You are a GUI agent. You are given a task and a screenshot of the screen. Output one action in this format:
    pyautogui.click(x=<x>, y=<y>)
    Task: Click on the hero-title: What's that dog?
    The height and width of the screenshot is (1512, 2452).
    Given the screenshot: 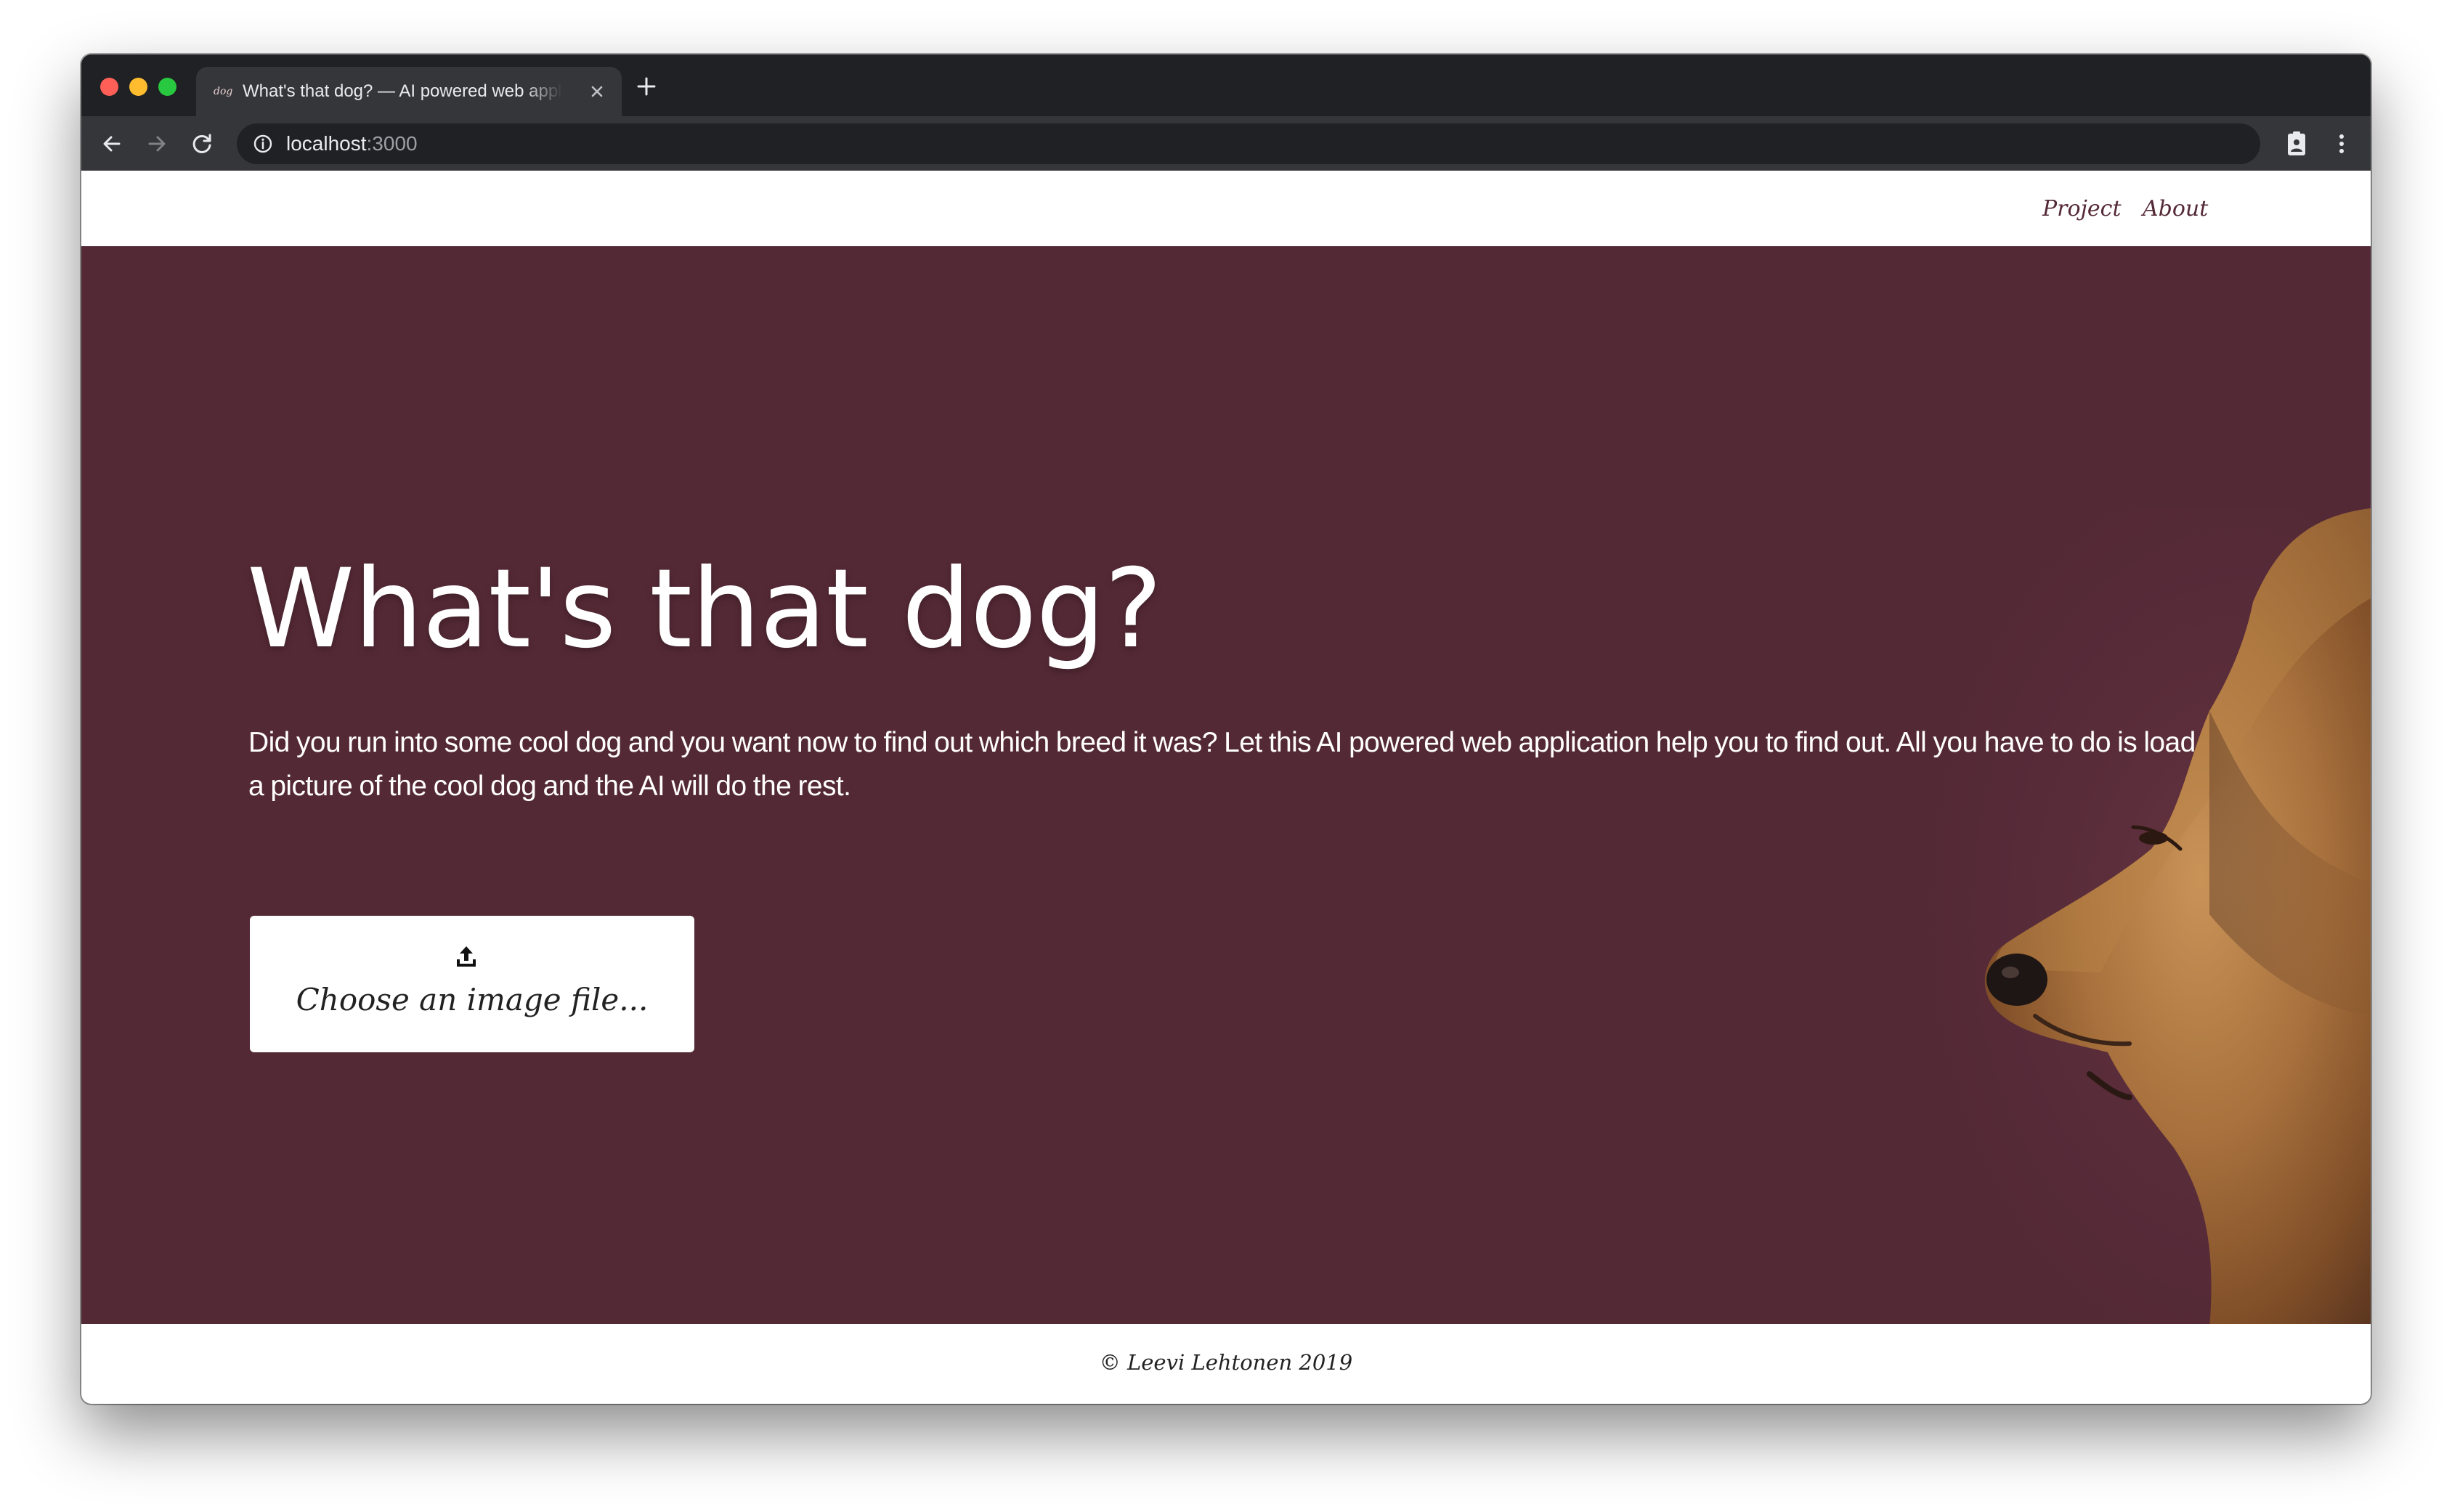 What is the action you would take?
    pyautogui.click(x=704, y=609)
    